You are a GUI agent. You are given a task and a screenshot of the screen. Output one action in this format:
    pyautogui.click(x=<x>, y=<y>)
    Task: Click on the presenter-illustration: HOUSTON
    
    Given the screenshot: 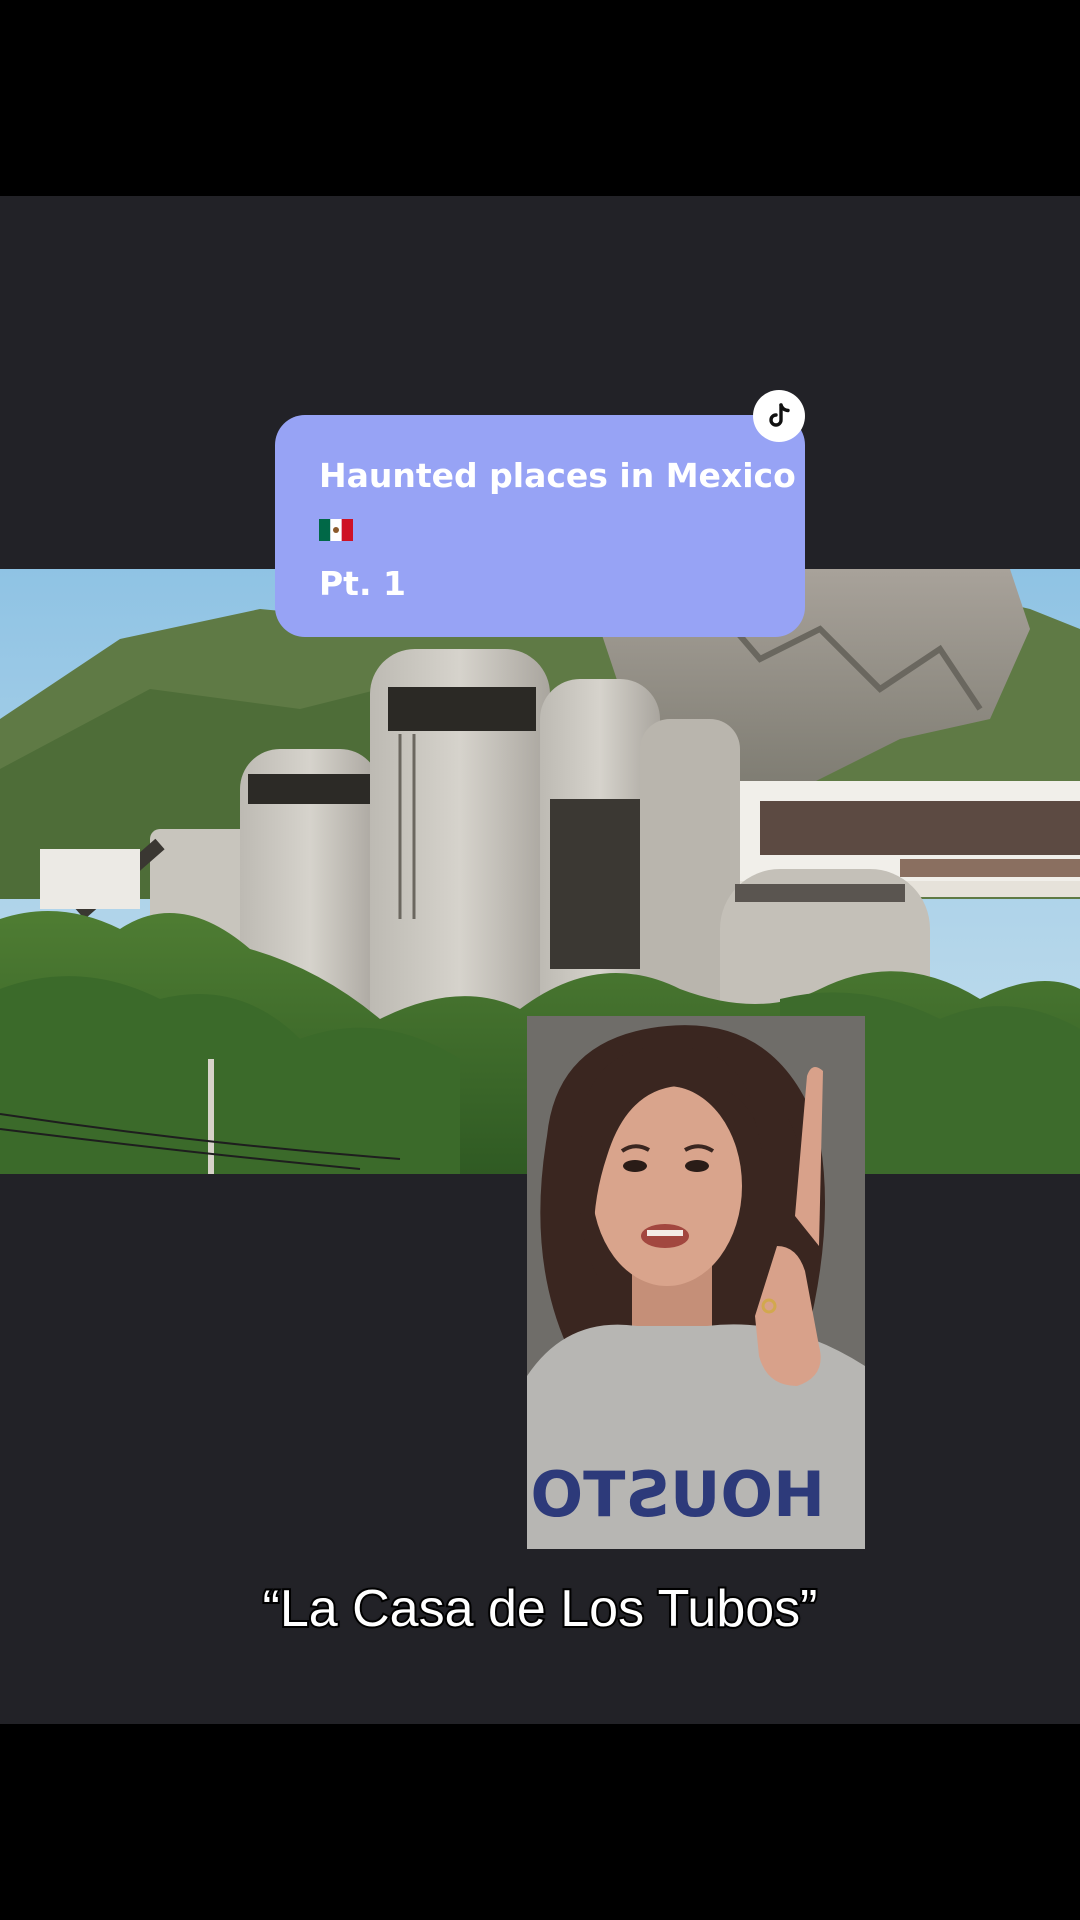 What is the action you would take?
    pyautogui.click(x=696, y=1282)
    